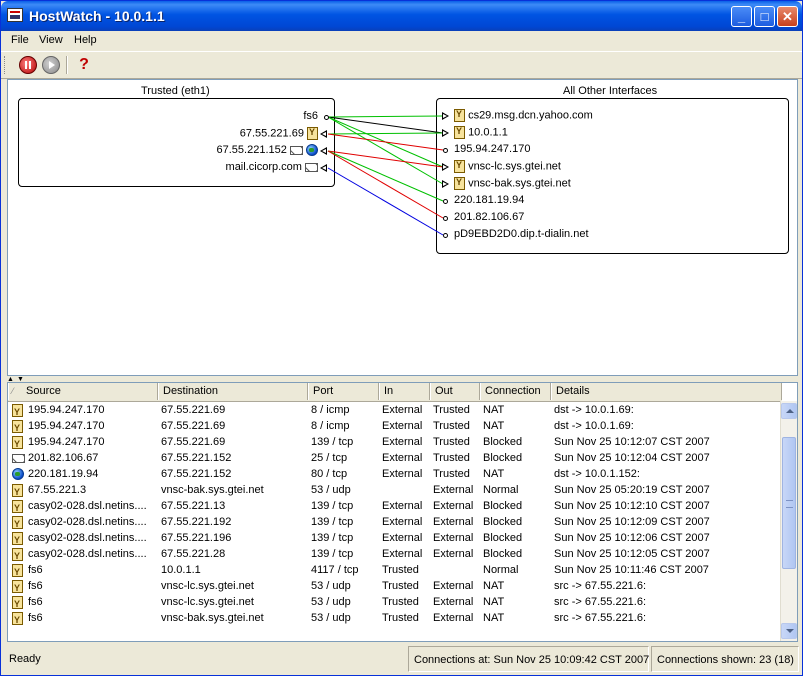  What do you see at coordinates (789, 411) in the screenshot?
I see `scroll-up-button` at bounding box center [789, 411].